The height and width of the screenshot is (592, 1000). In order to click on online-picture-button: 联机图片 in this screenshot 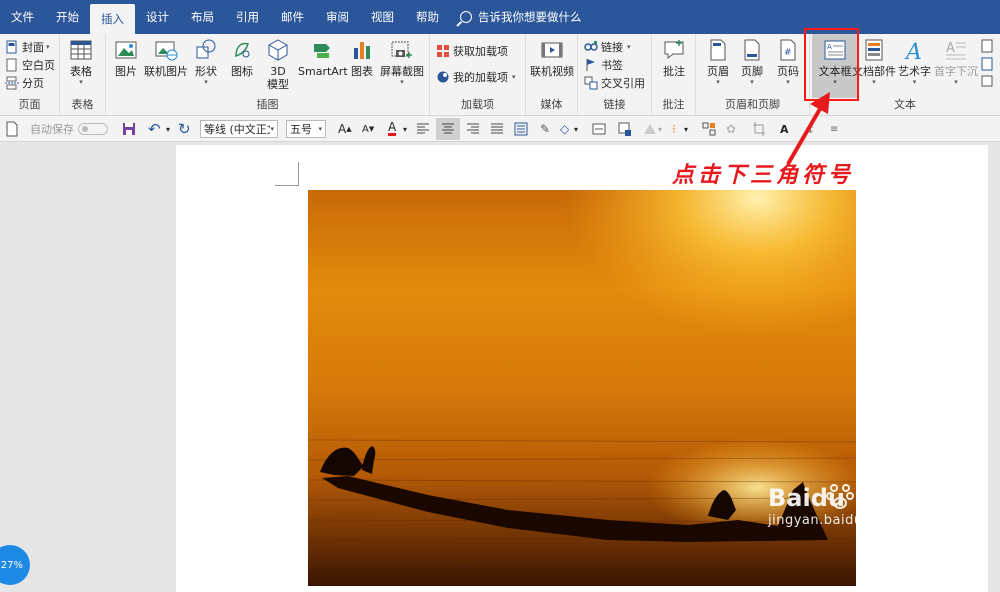, I will do `click(166, 58)`.